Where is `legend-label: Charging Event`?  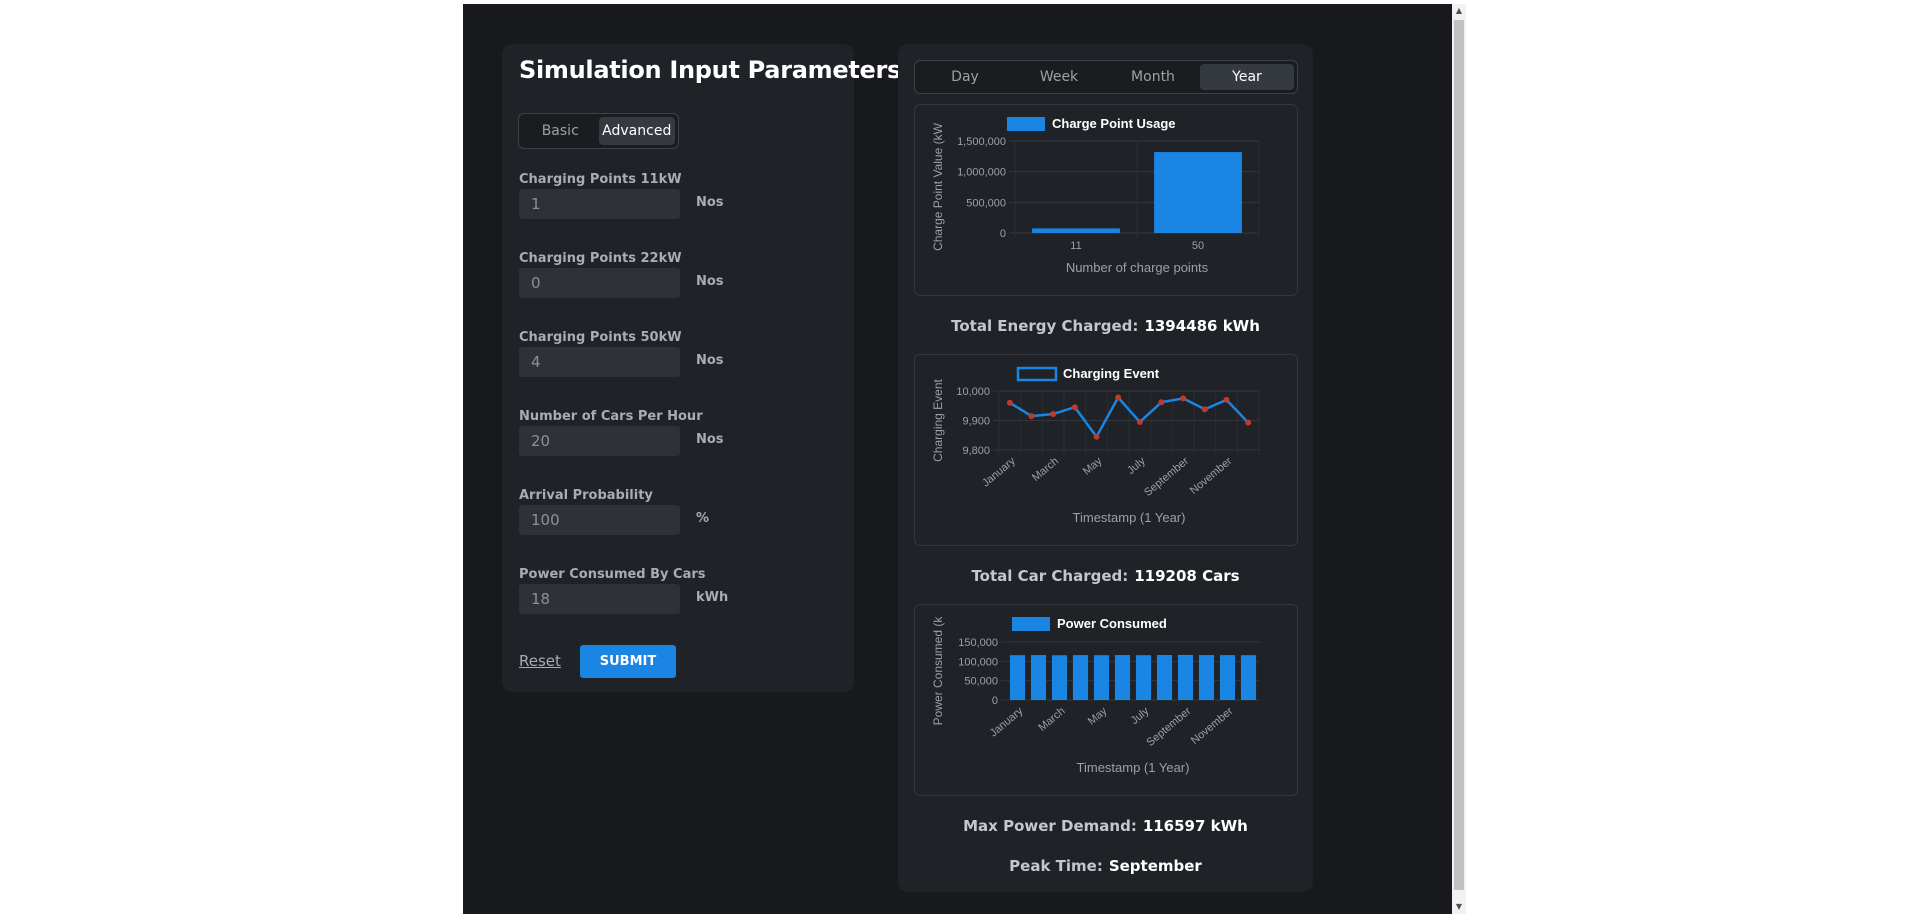
legend-label: Charging Event is located at coordinates (1111, 373).